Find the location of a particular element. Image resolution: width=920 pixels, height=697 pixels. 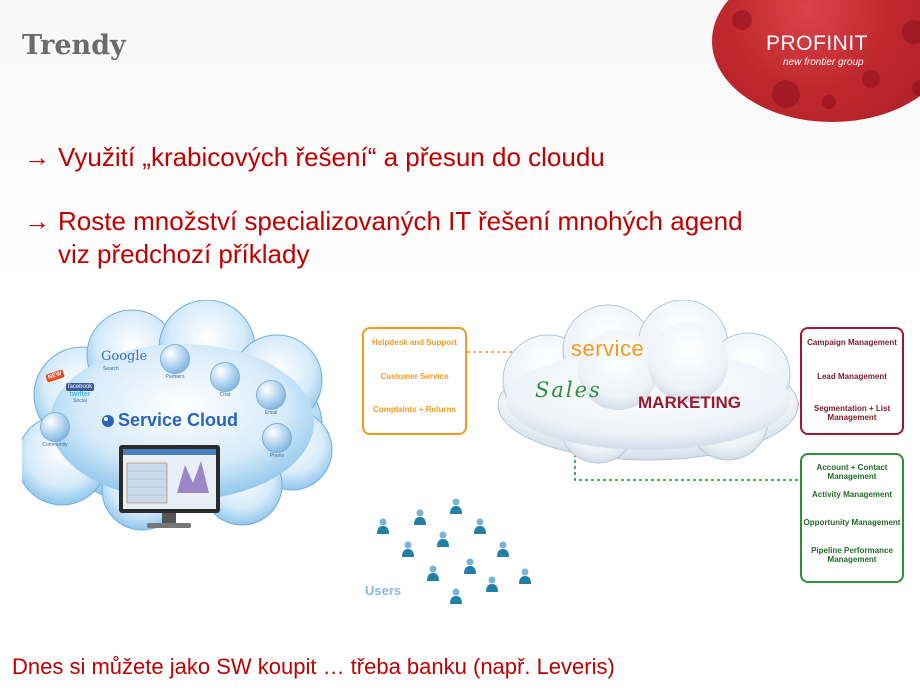

users-label: Users is located at coordinates (383, 590).